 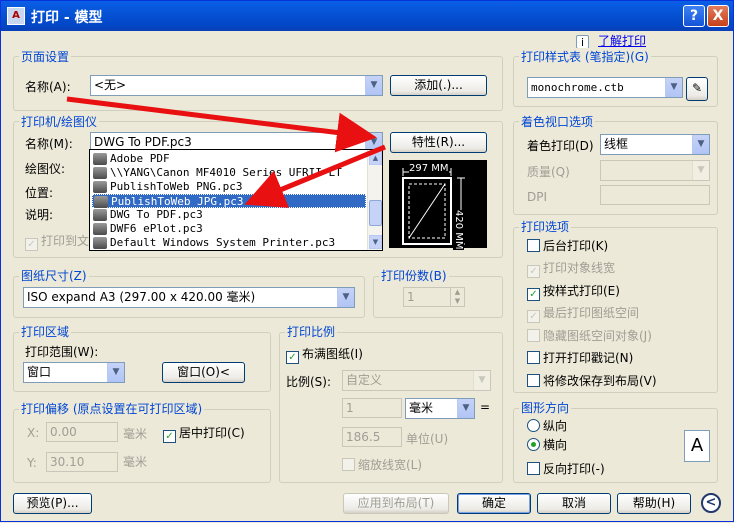 I want to click on annotation-arrows, so click(x=226, y=152).